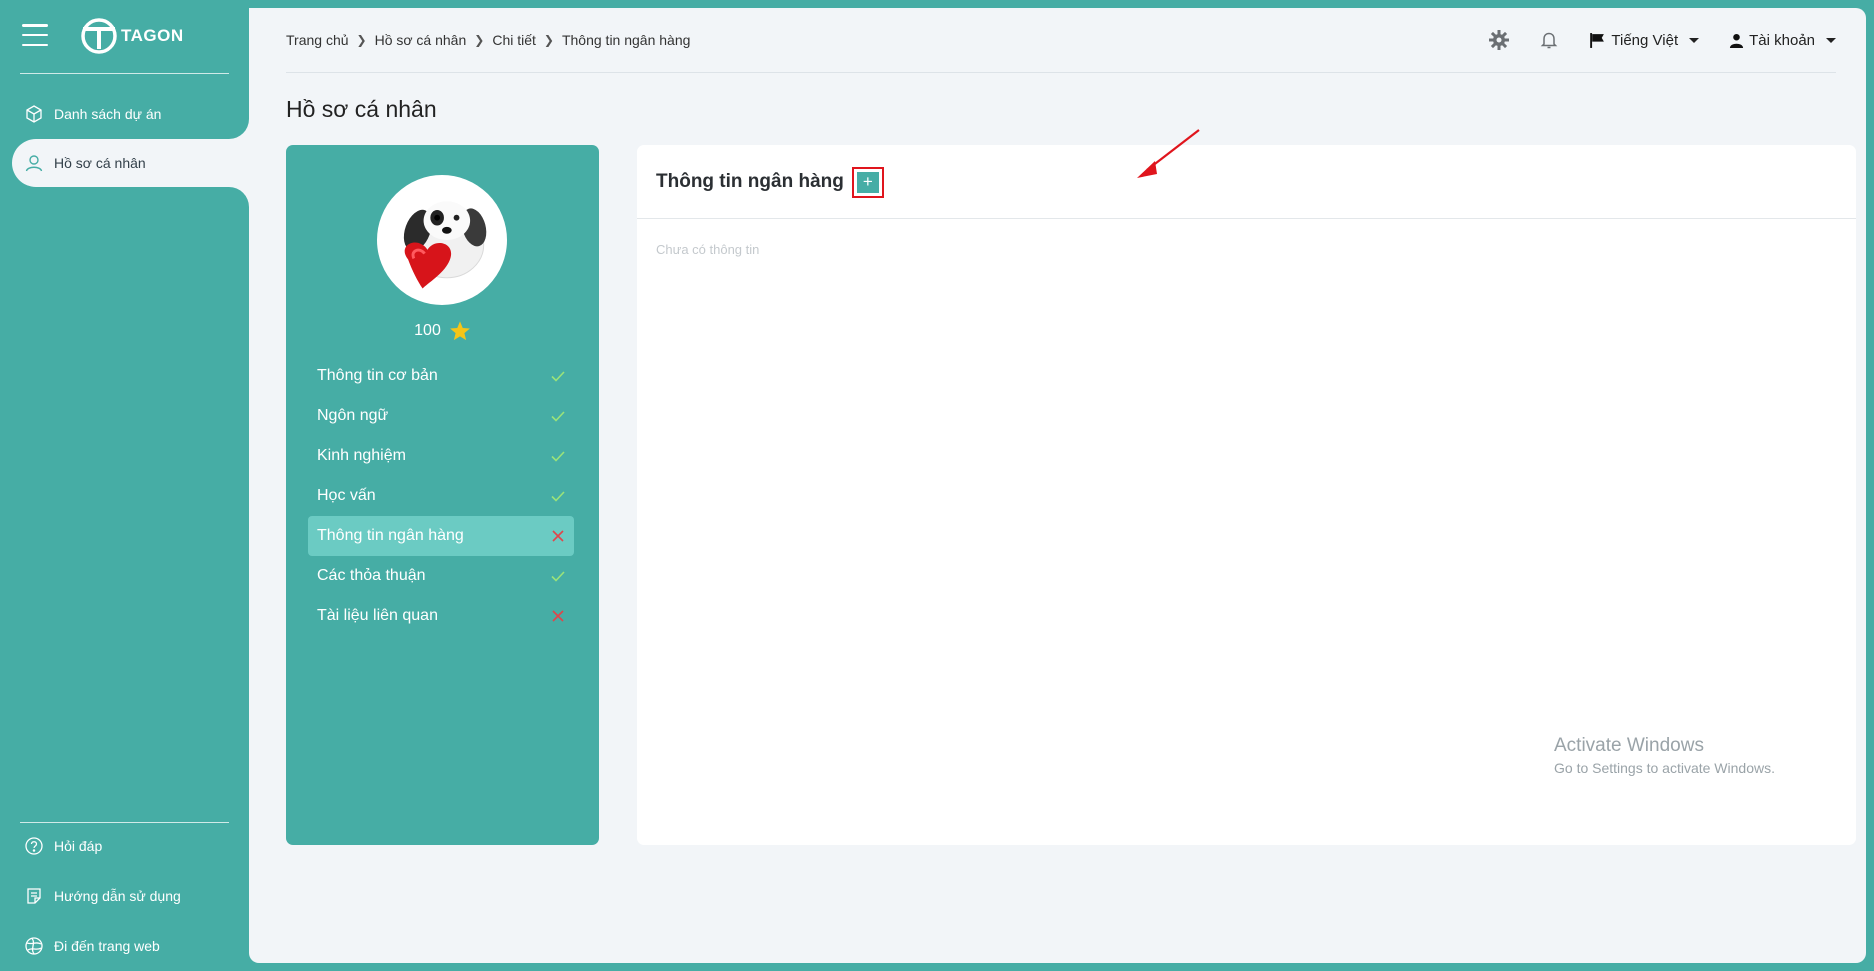 This screenshot has height=971, width=1874. What do you see at coordinates (34, 163) in the screenshot?
I see `user-icon` at bounding box center [34, 163].